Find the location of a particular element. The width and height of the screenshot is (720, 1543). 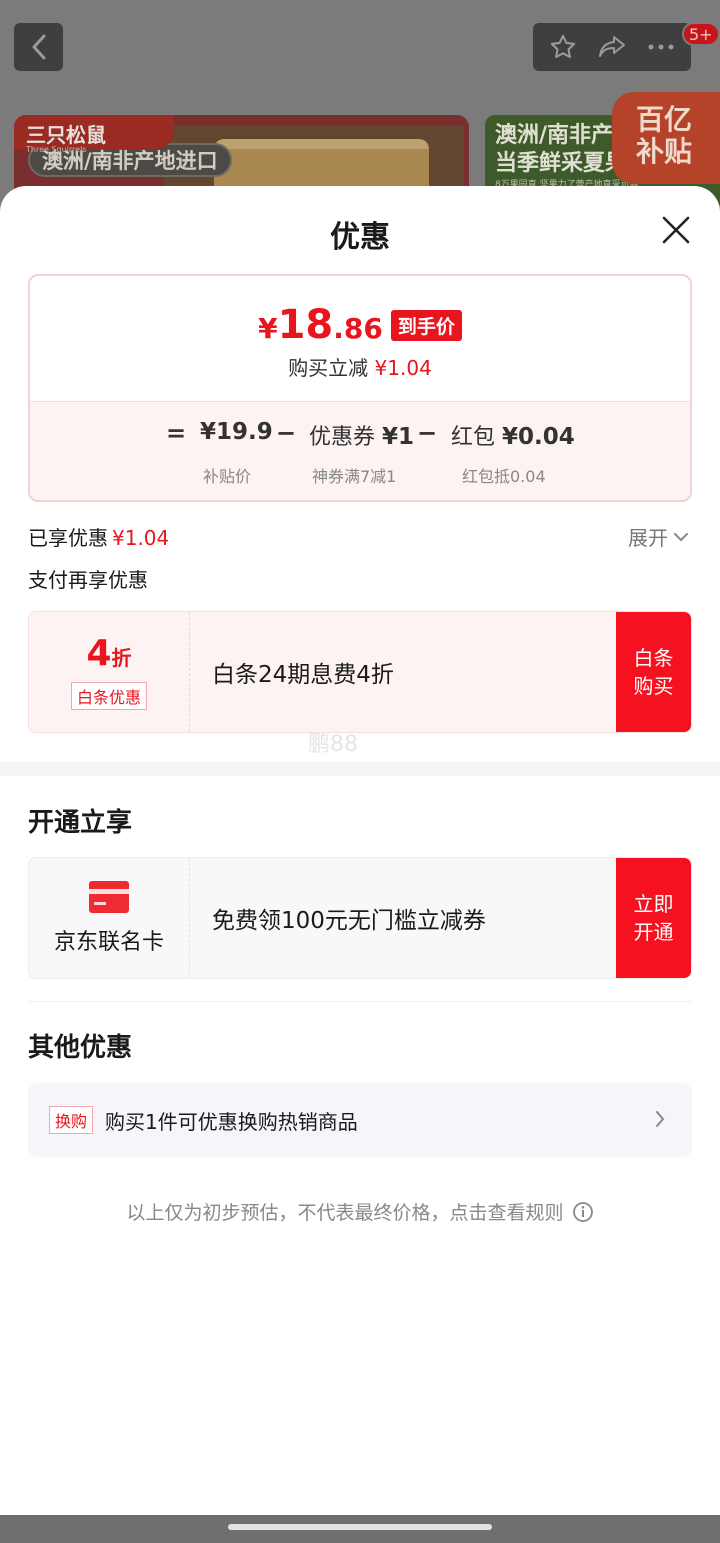

pay-discount-title: 支付再享优惠 is located at coordinates (88, 580).